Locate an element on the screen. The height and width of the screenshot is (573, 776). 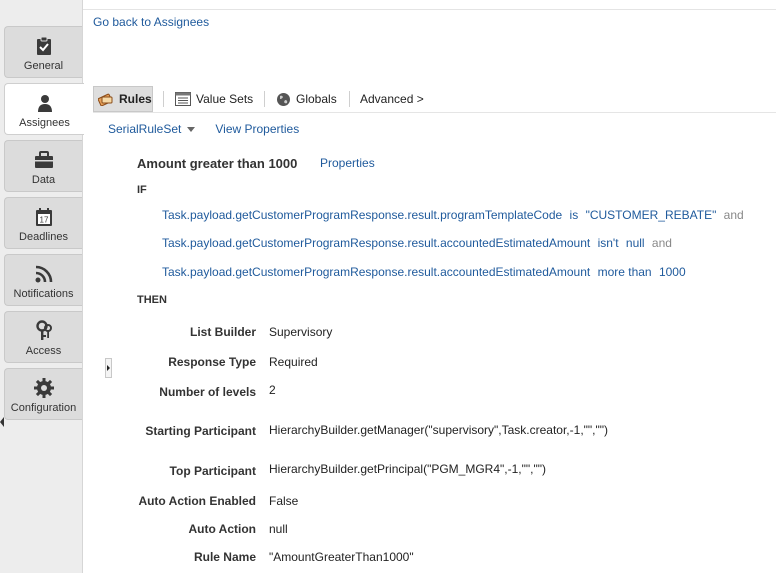
action-label: Starting Participant is located at coordinates (200, 431).